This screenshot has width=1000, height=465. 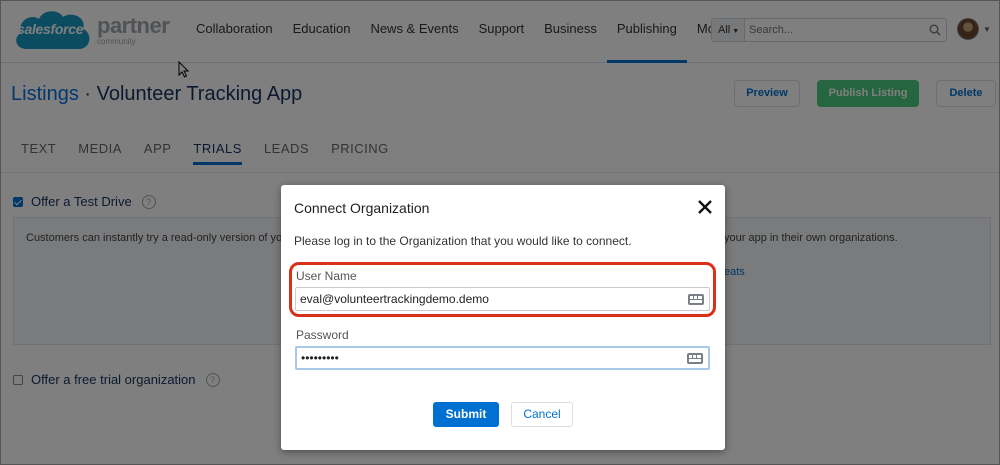 What do you see at coordinates (466, 414) in the screenshot?
I see `submit-button: Submit` at bounding box center [466, 414].